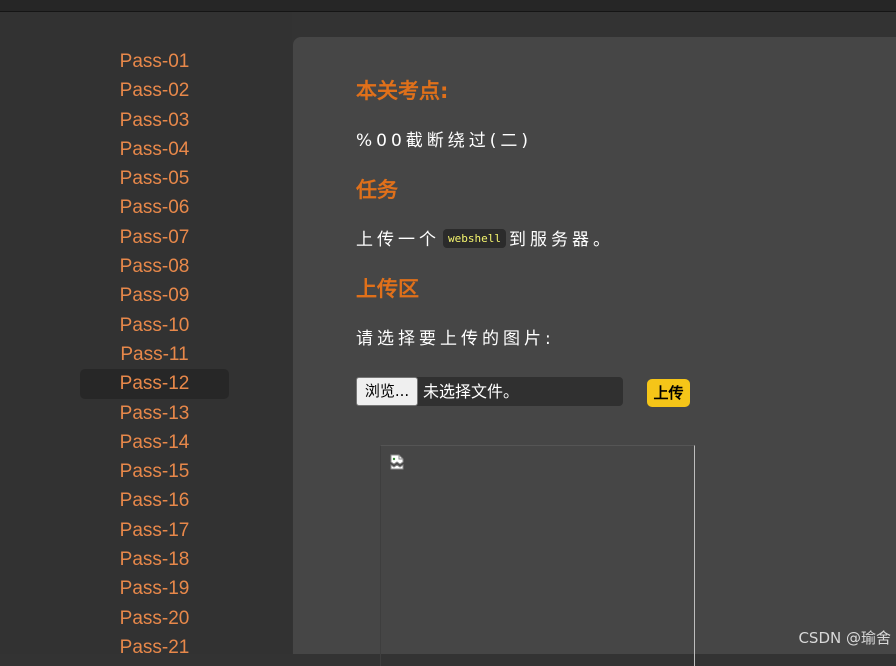 The image size is (896, 666). I want to click on sidebar-item-pass-08: Pass-08, so click(154, 266).